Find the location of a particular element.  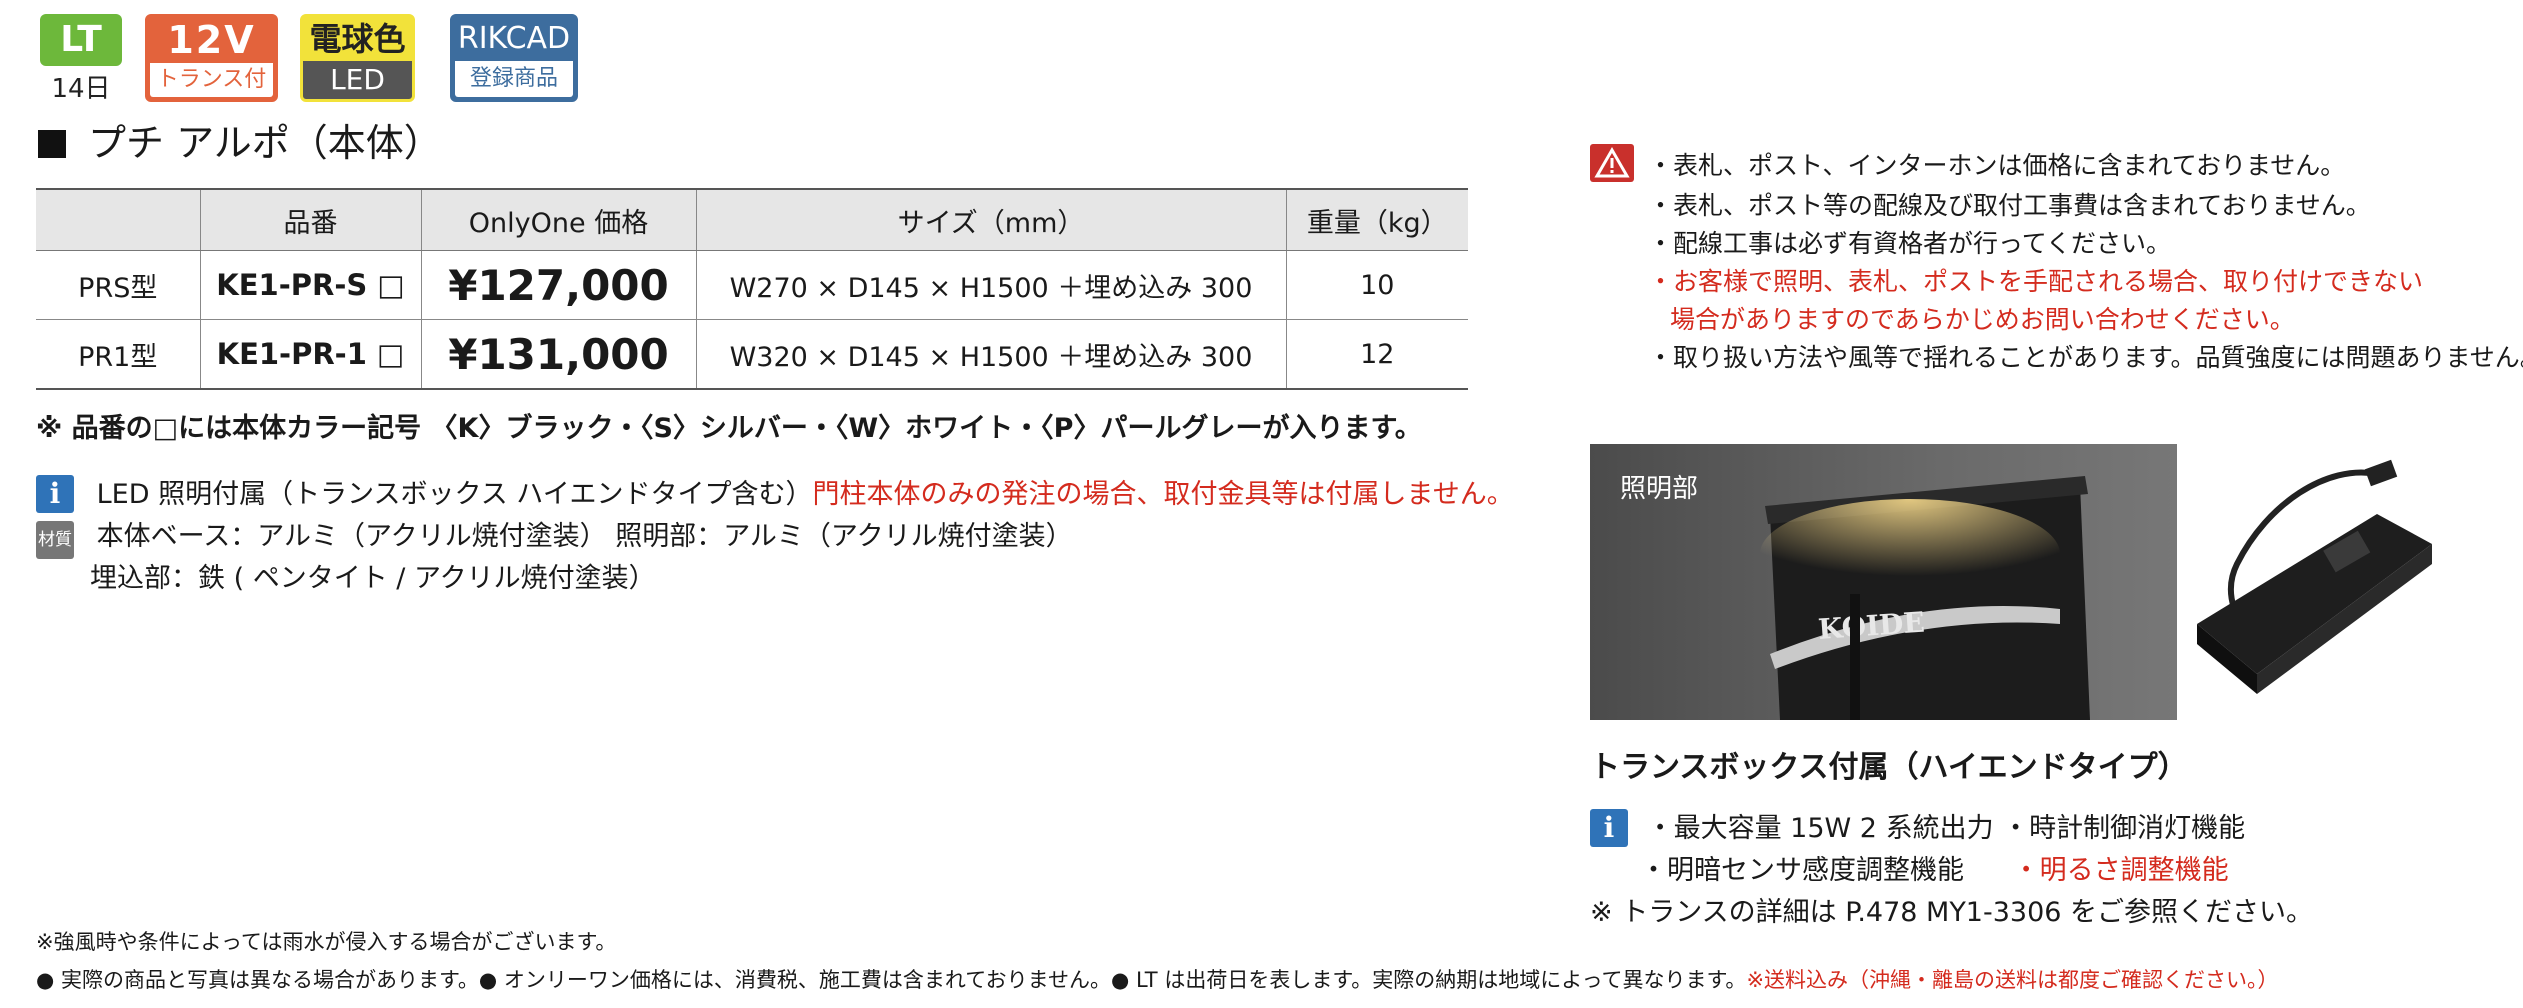

transformer-label: トランス付 is located at coordinates (211, 80).